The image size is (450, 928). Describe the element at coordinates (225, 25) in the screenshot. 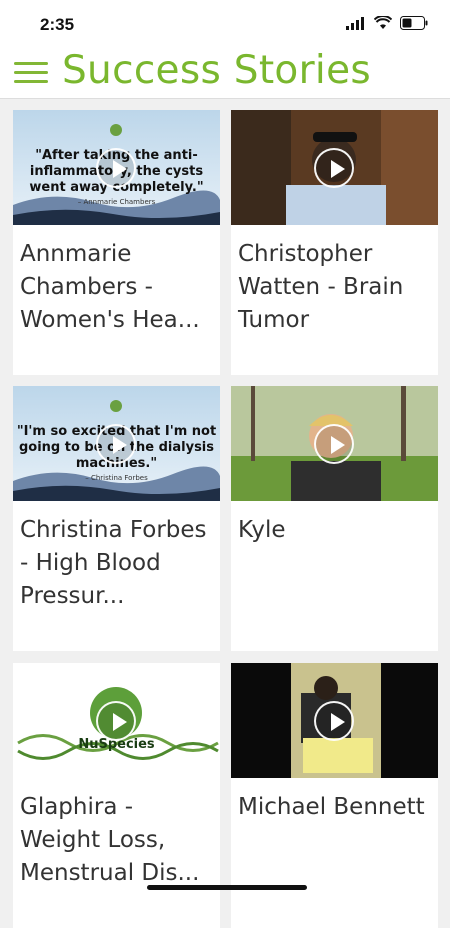

I see `status-bar: 2:35` at that location.